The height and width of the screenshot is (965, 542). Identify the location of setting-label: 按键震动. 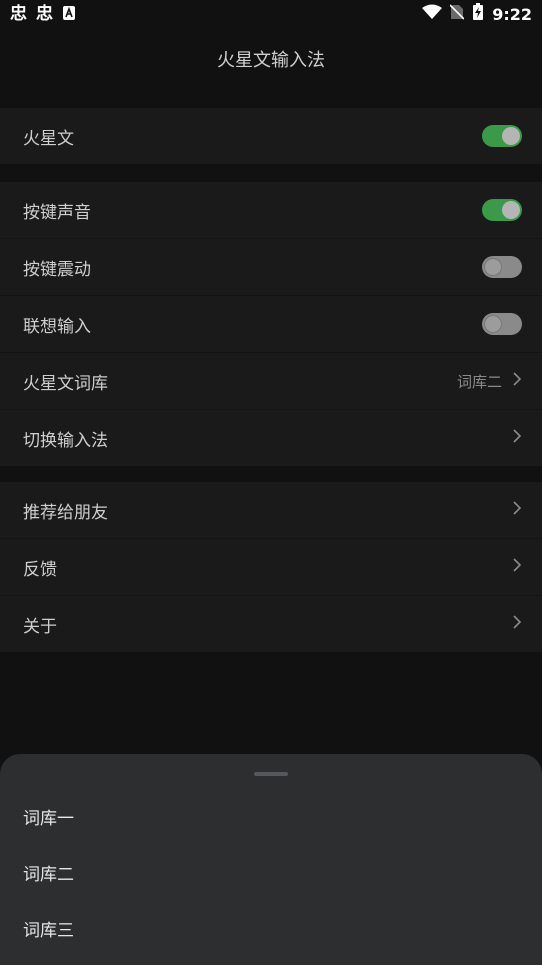
(57, 269).